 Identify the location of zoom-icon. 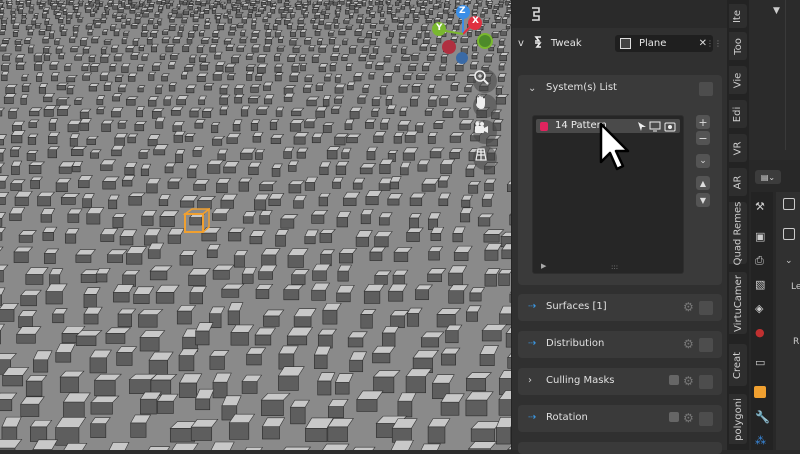
(481, 77).